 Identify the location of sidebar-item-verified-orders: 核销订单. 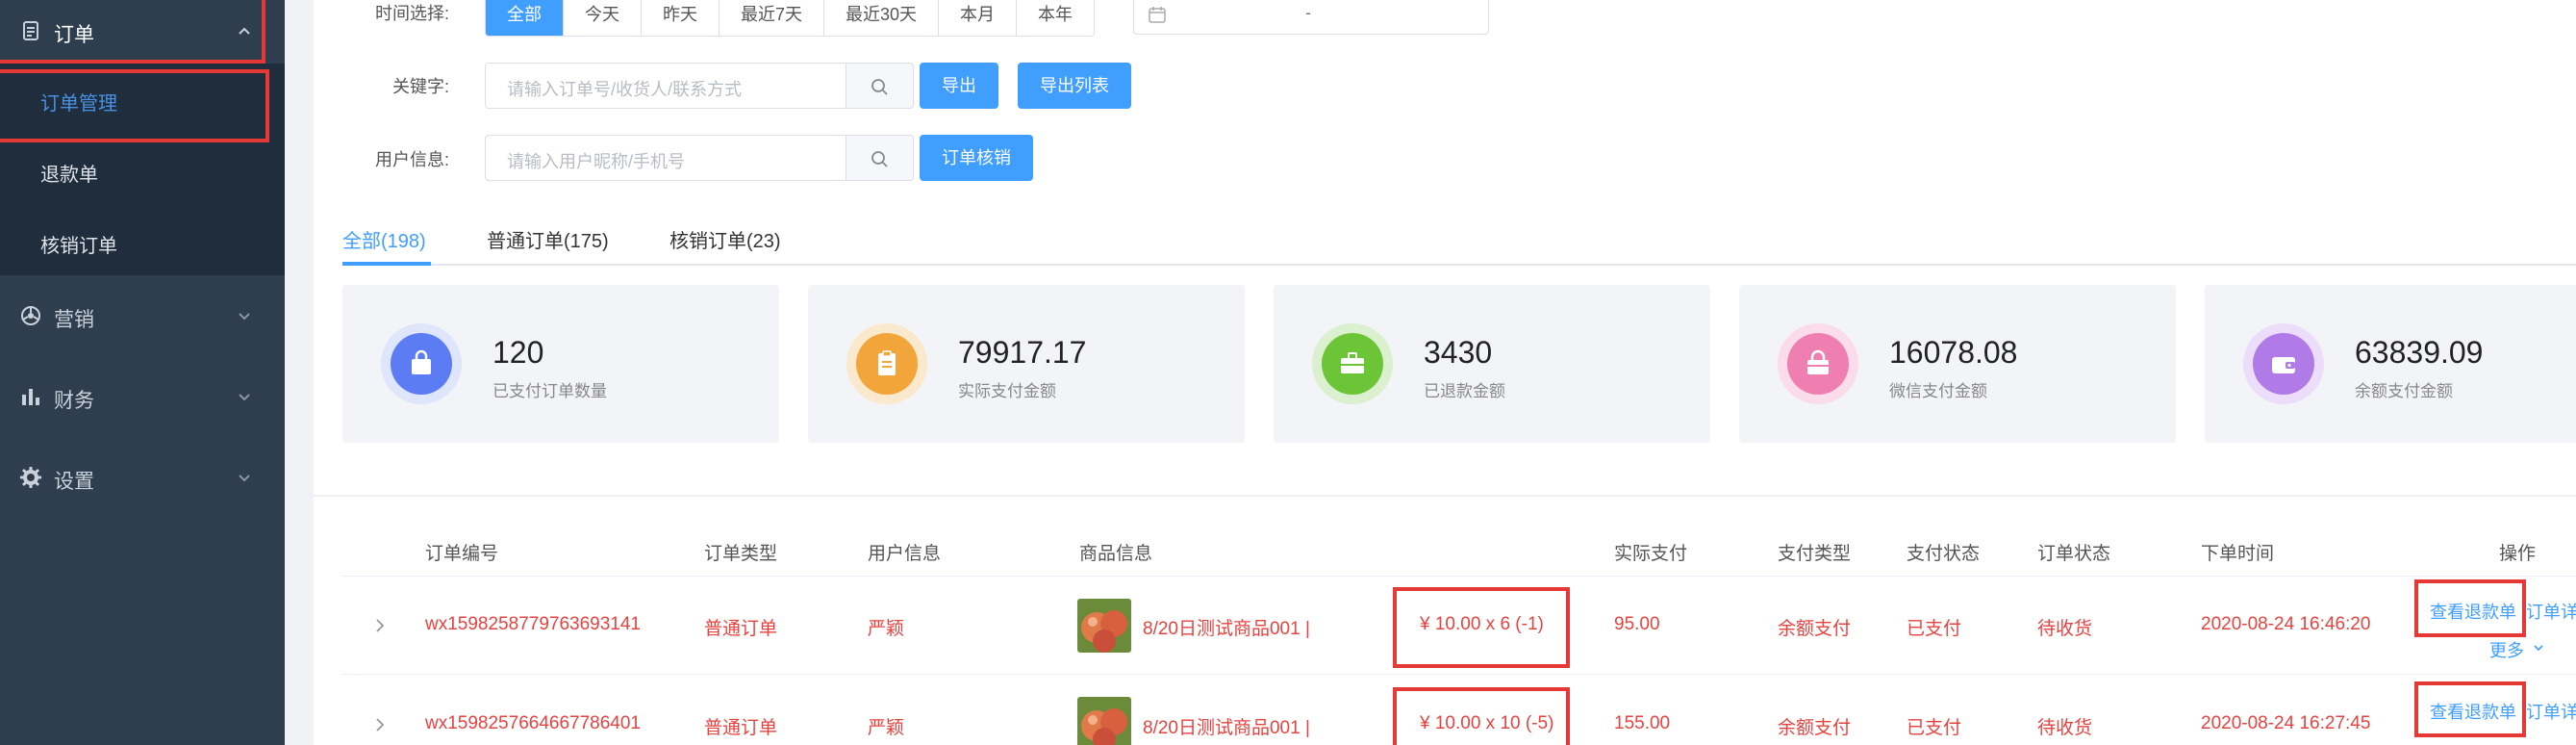
(143, 241).